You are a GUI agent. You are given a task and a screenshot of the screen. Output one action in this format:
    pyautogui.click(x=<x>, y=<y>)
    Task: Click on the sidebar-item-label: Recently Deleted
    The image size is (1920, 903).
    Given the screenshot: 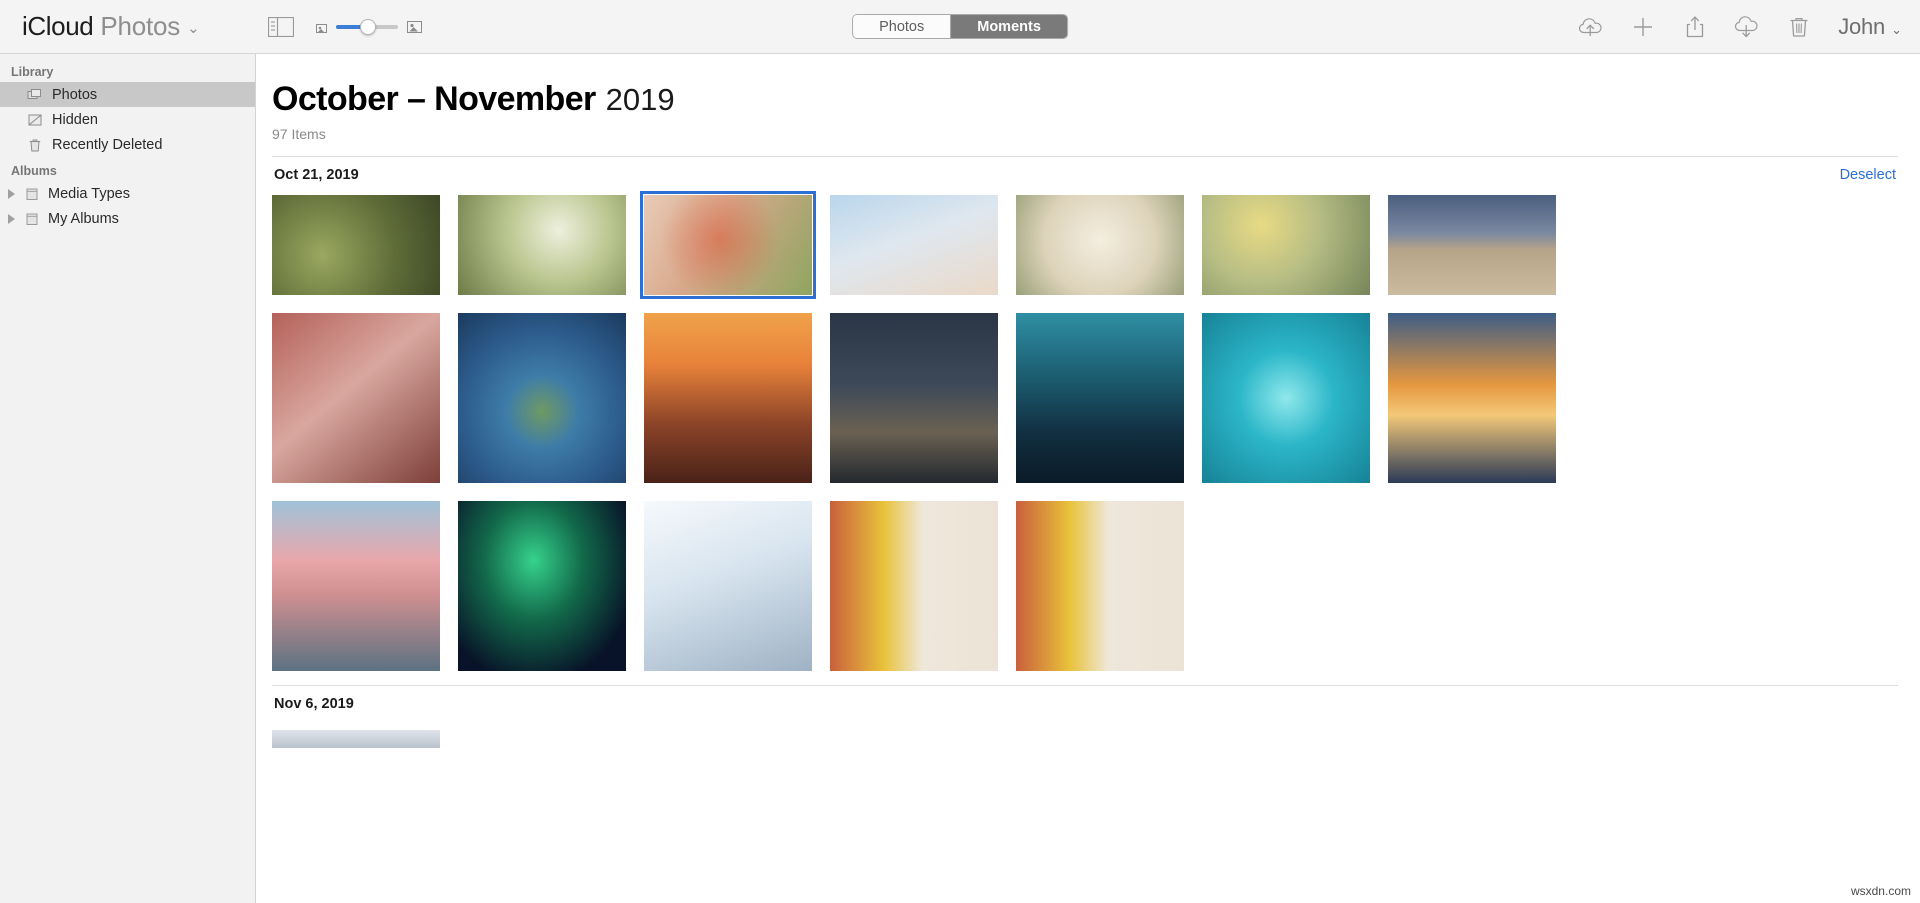 What is the action you would take?
    pyautogui.click(x=107, y=144)
    